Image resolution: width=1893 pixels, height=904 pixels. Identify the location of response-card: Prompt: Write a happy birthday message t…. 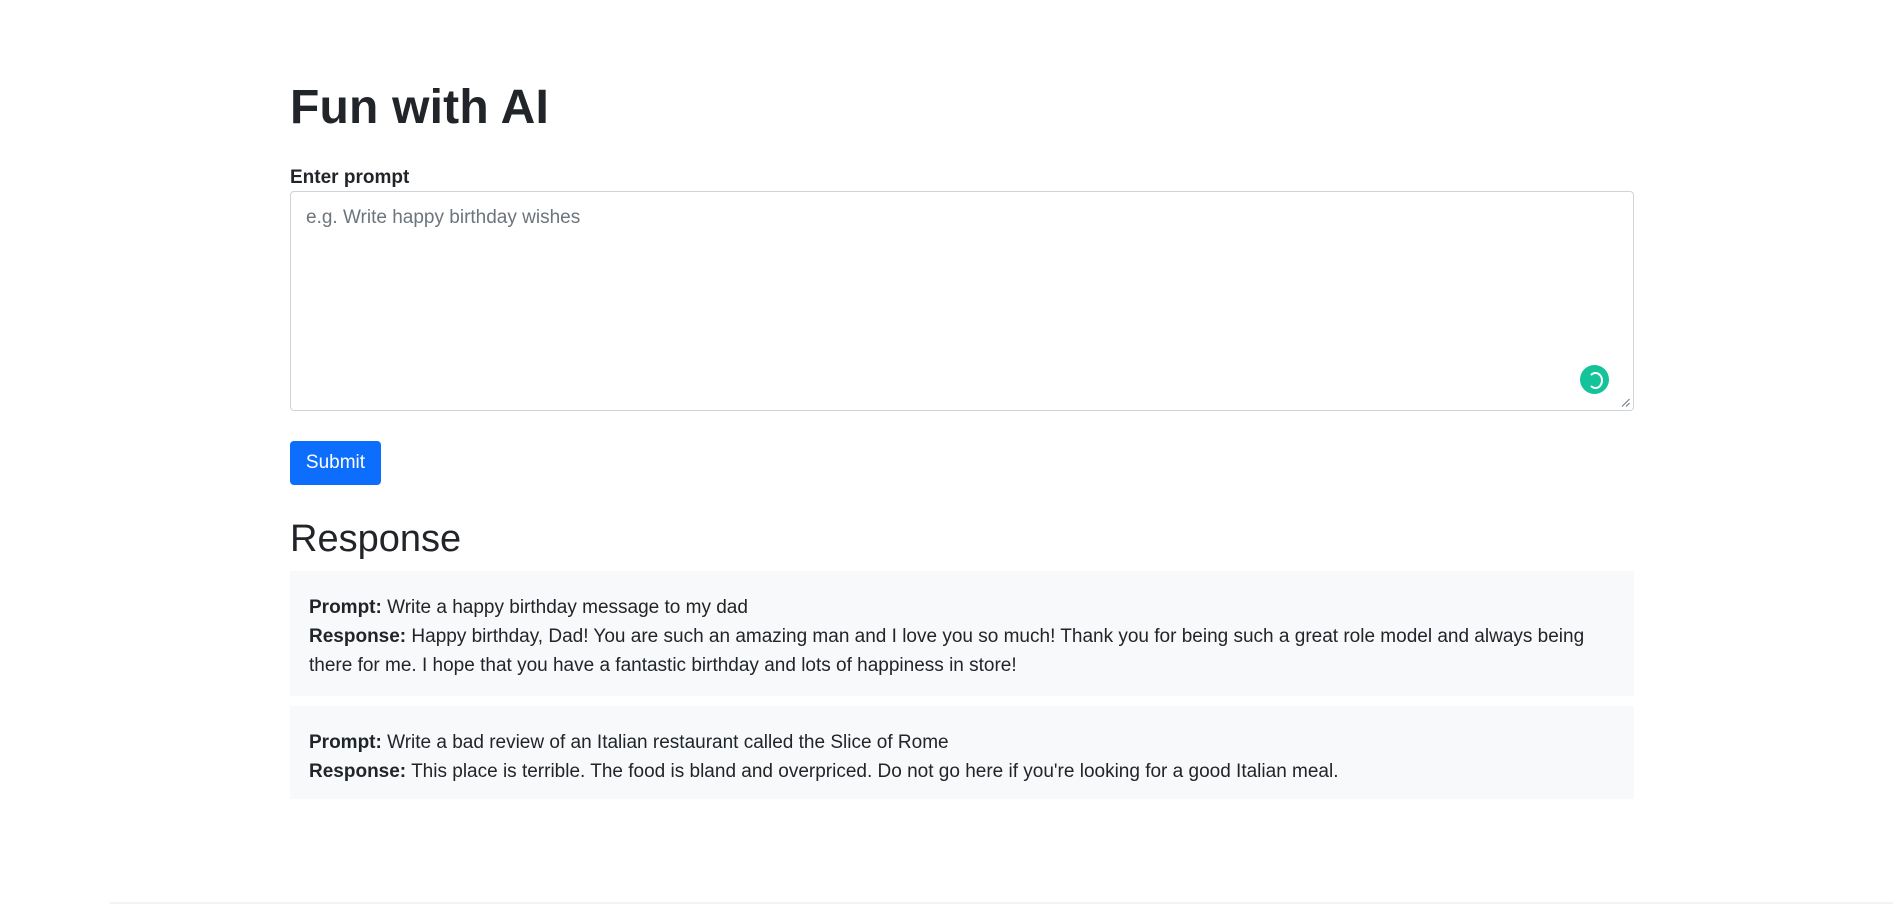
(962, 633).